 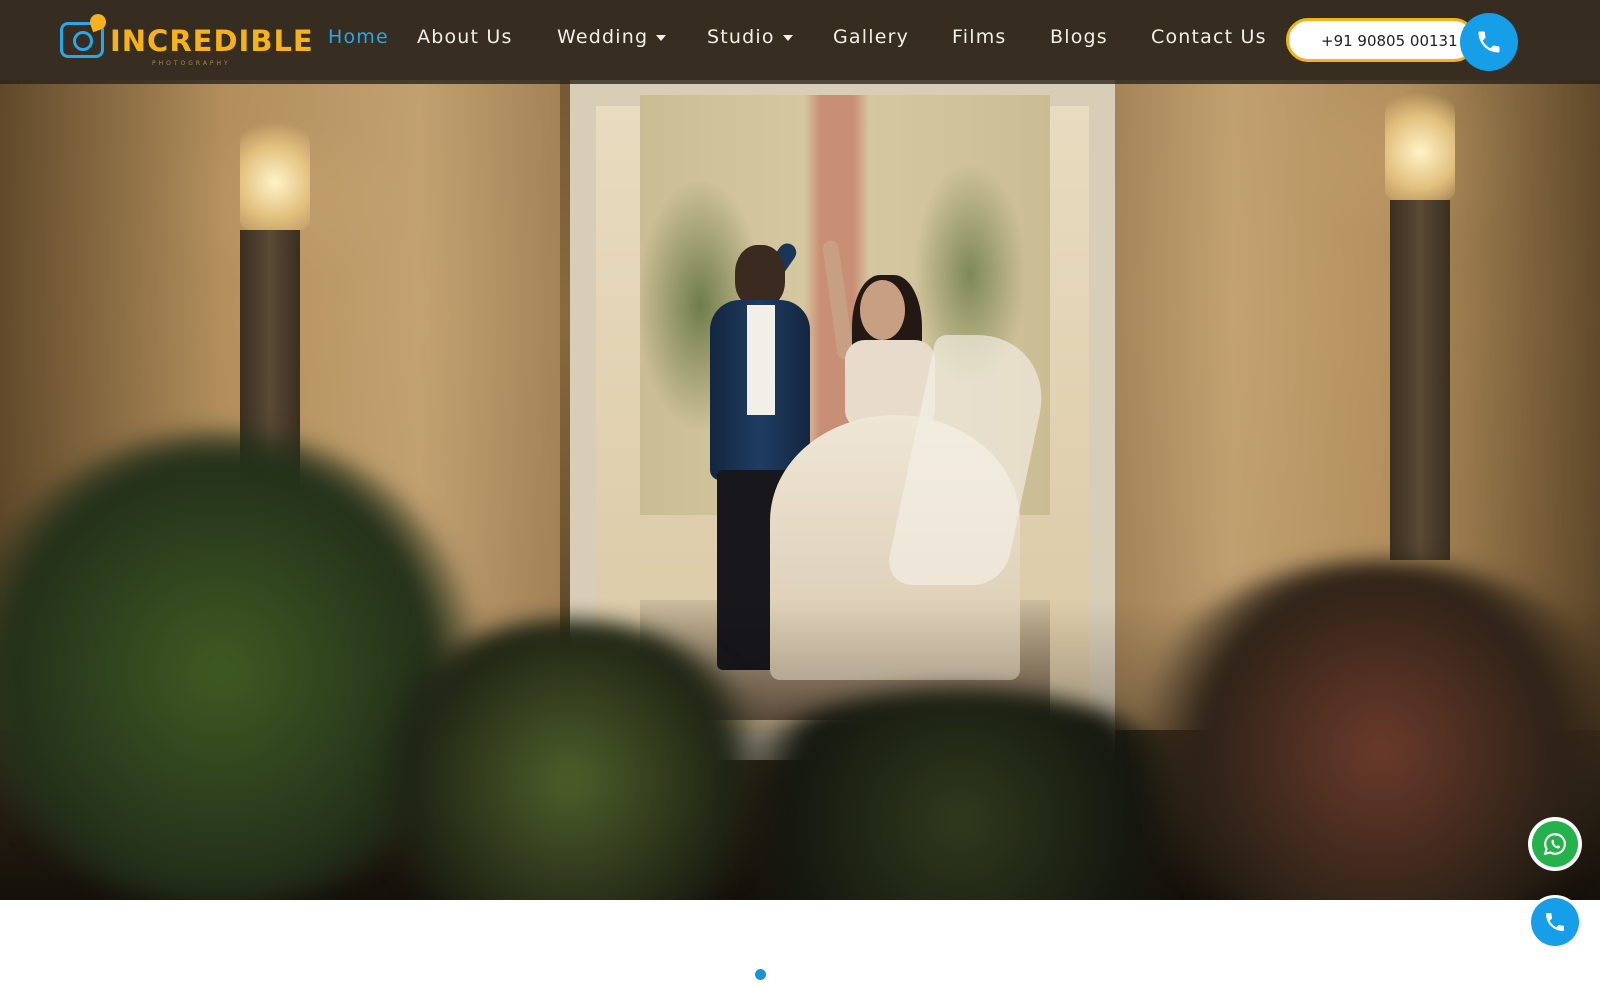 I want to click on whatsapp-button, so click(x=1555, y=844).